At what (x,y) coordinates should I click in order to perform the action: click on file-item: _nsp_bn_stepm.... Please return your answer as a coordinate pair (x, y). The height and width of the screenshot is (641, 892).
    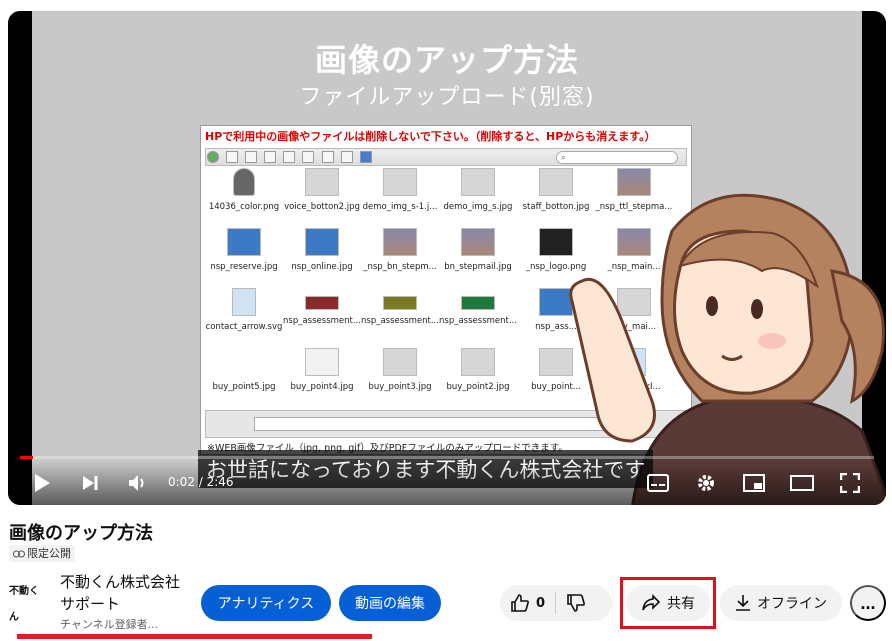
    Looking at the image, I should click on (400, 256).